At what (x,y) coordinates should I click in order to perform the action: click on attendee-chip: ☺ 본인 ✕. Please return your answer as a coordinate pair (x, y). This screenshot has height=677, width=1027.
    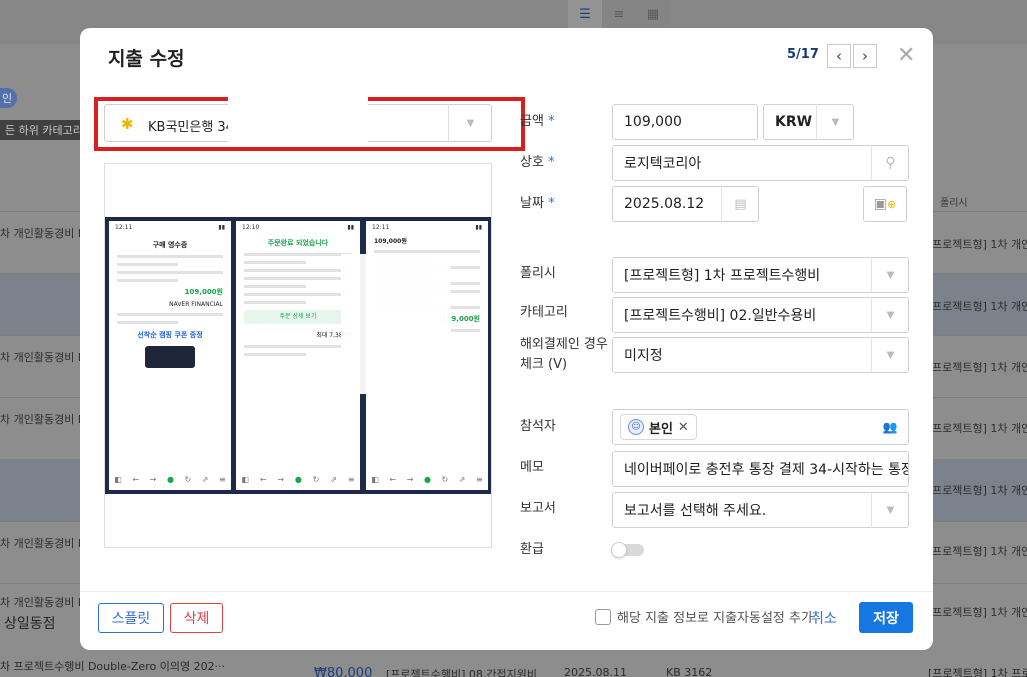
    Looking at the image, I should click on (658, 427).